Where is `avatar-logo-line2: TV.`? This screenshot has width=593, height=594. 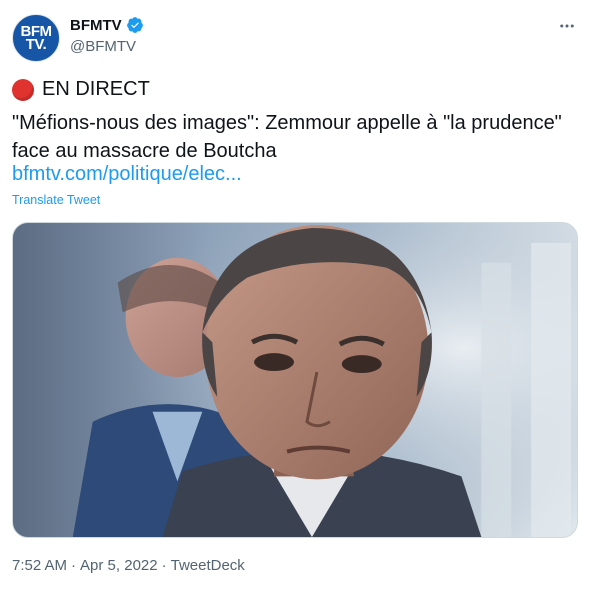 avatar-logo-line2: TV. is located at coordinates (36, 44).